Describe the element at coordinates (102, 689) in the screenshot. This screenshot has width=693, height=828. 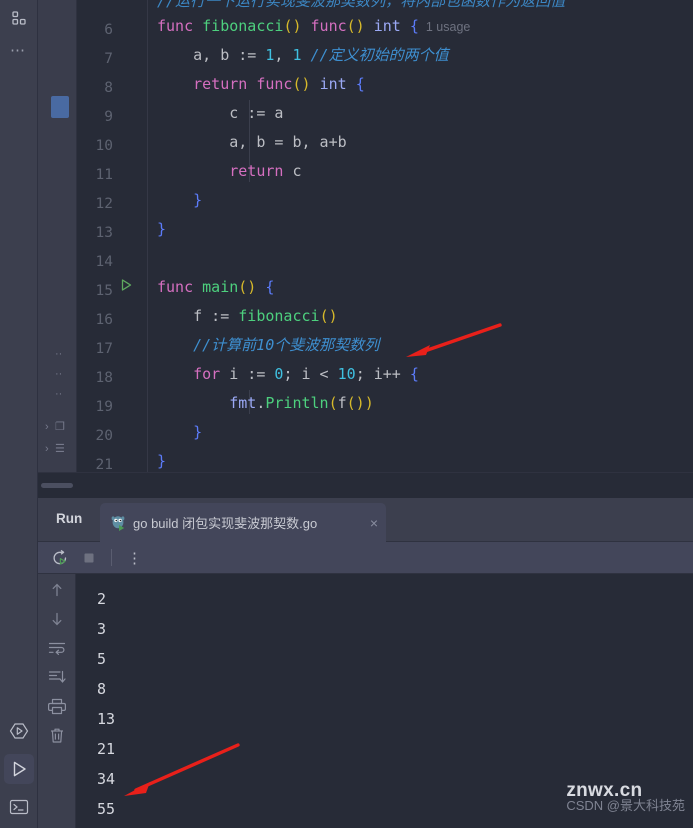
I see `output-line: 8` at that location.